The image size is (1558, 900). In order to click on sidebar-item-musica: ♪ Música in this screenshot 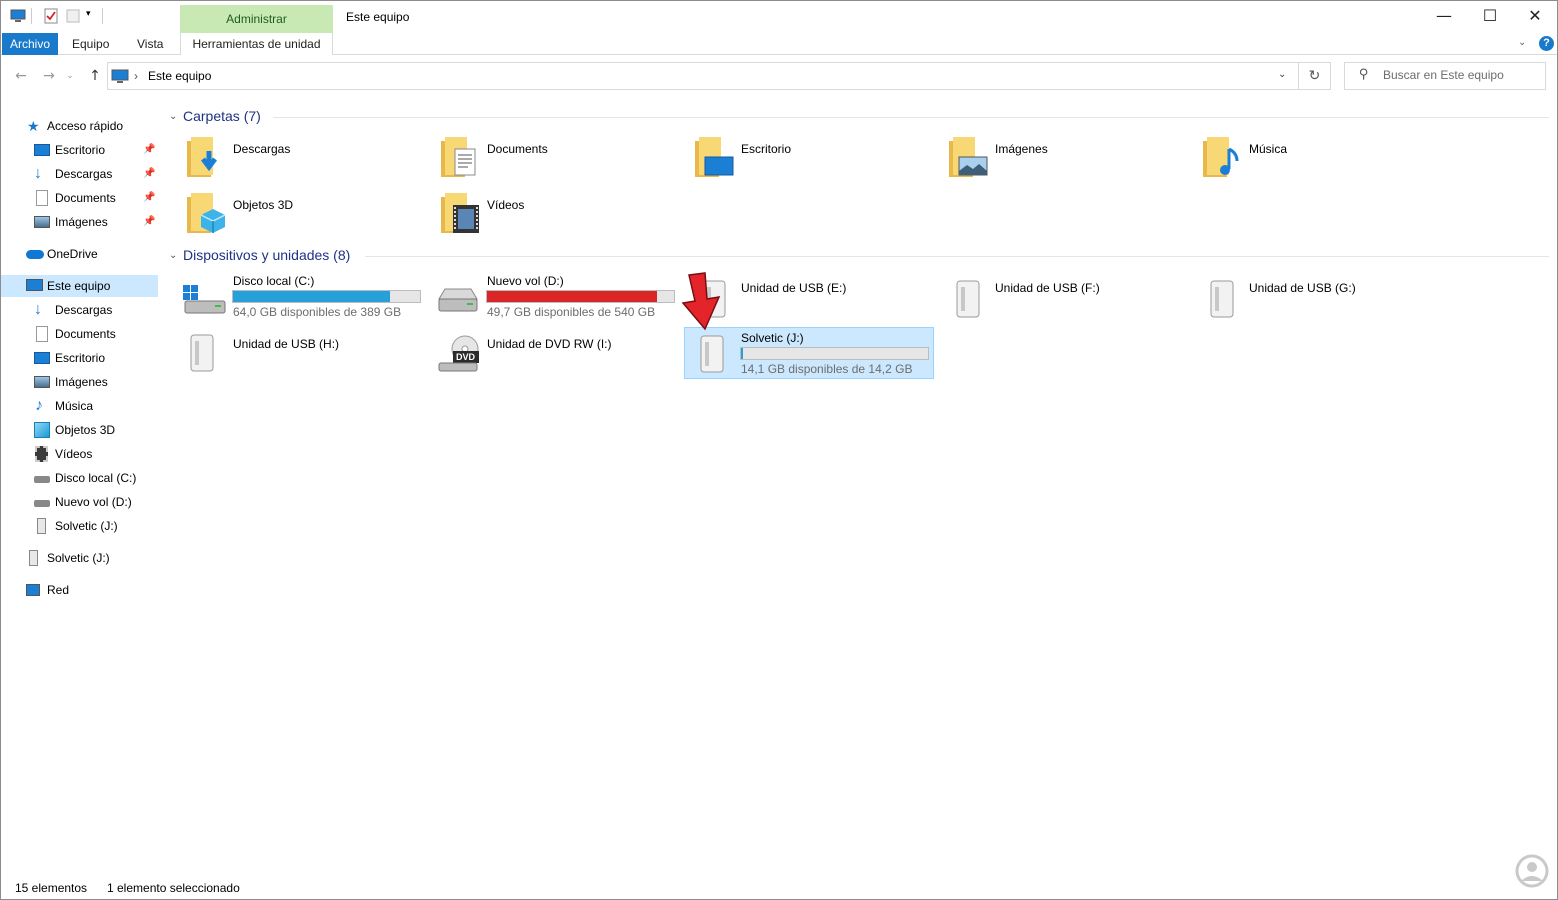, I will do `click(79, 406)`.